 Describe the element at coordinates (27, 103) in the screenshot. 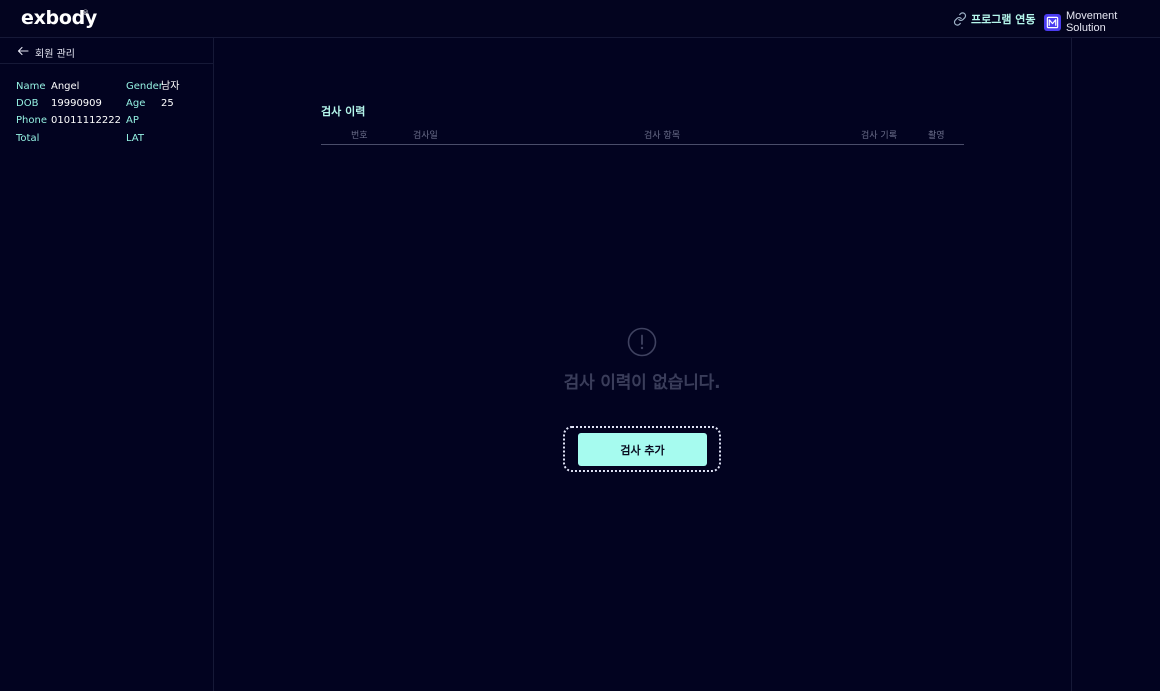

I see `dob-label: DOB` at that location.